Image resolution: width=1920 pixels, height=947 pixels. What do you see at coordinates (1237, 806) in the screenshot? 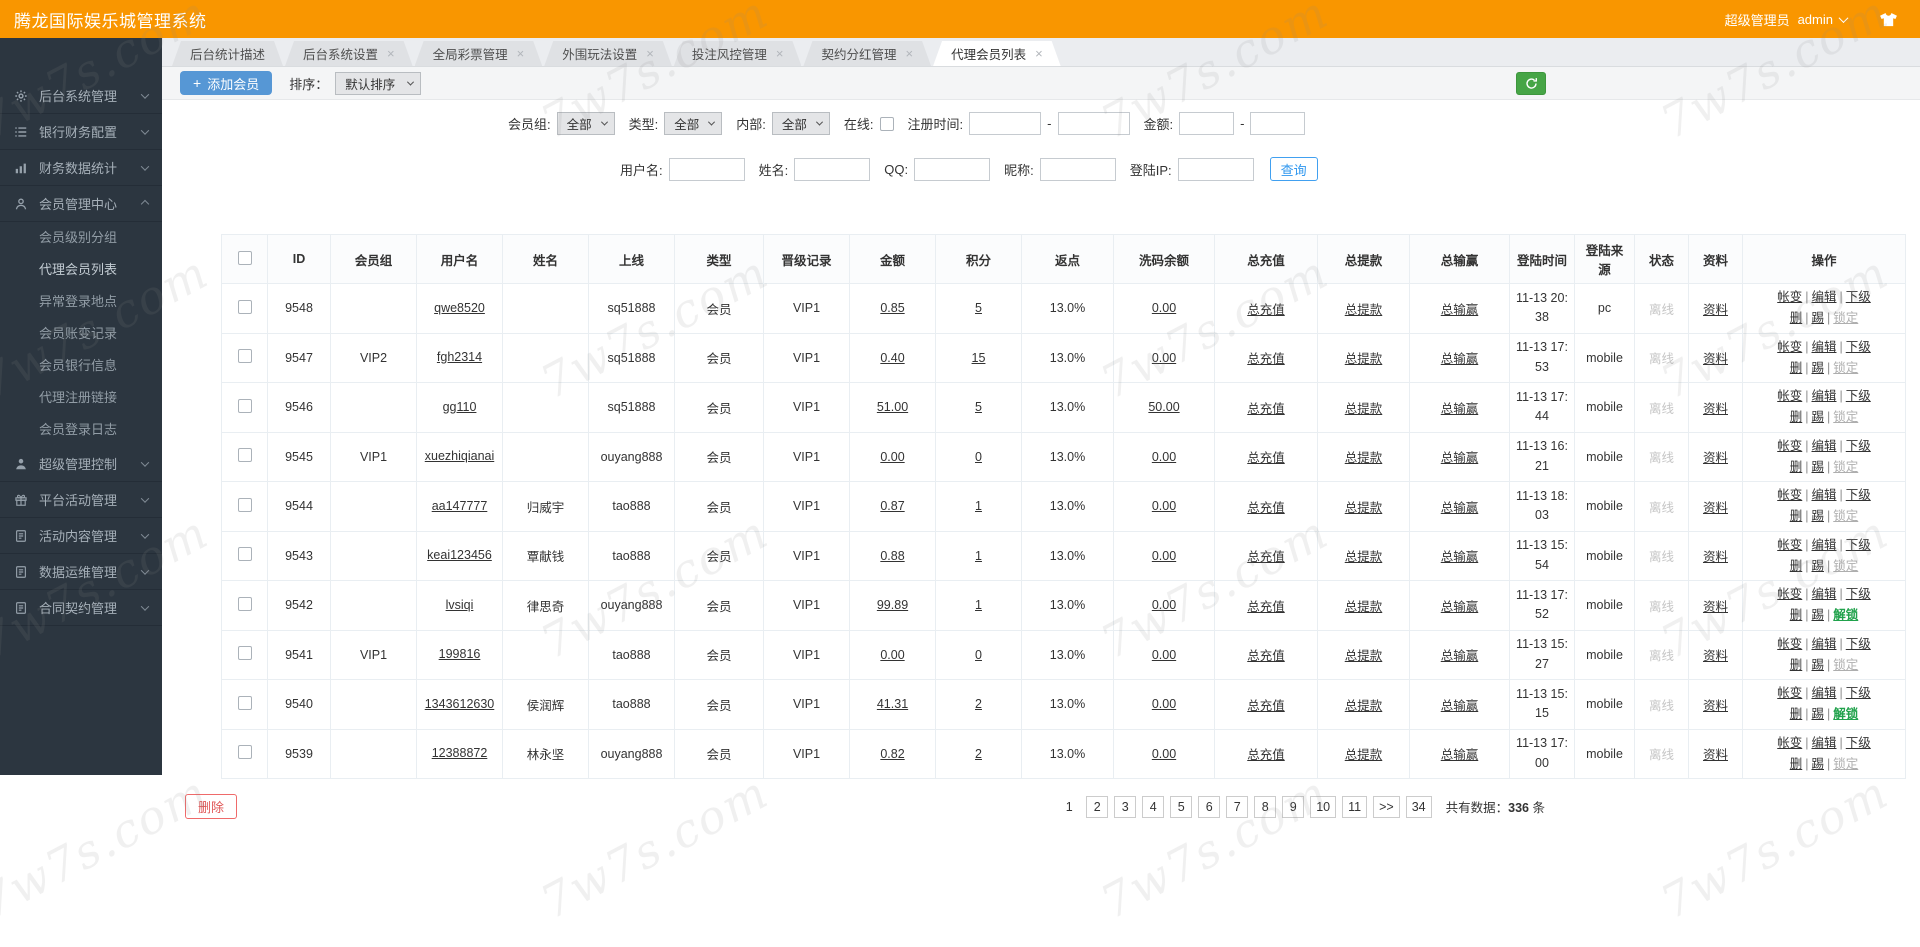
I see `page-number-button: 7` at bounding box center [1237, 806].